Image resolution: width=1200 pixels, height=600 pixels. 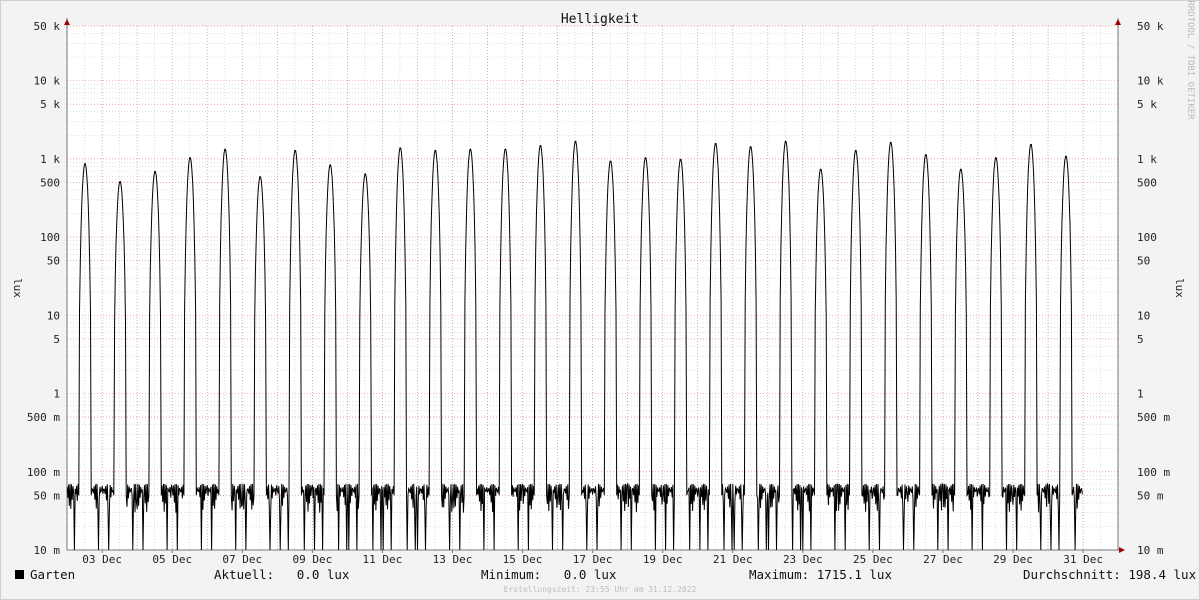 I want to click on x-tick-label: 27 Dec, so click(x=943, y=559).